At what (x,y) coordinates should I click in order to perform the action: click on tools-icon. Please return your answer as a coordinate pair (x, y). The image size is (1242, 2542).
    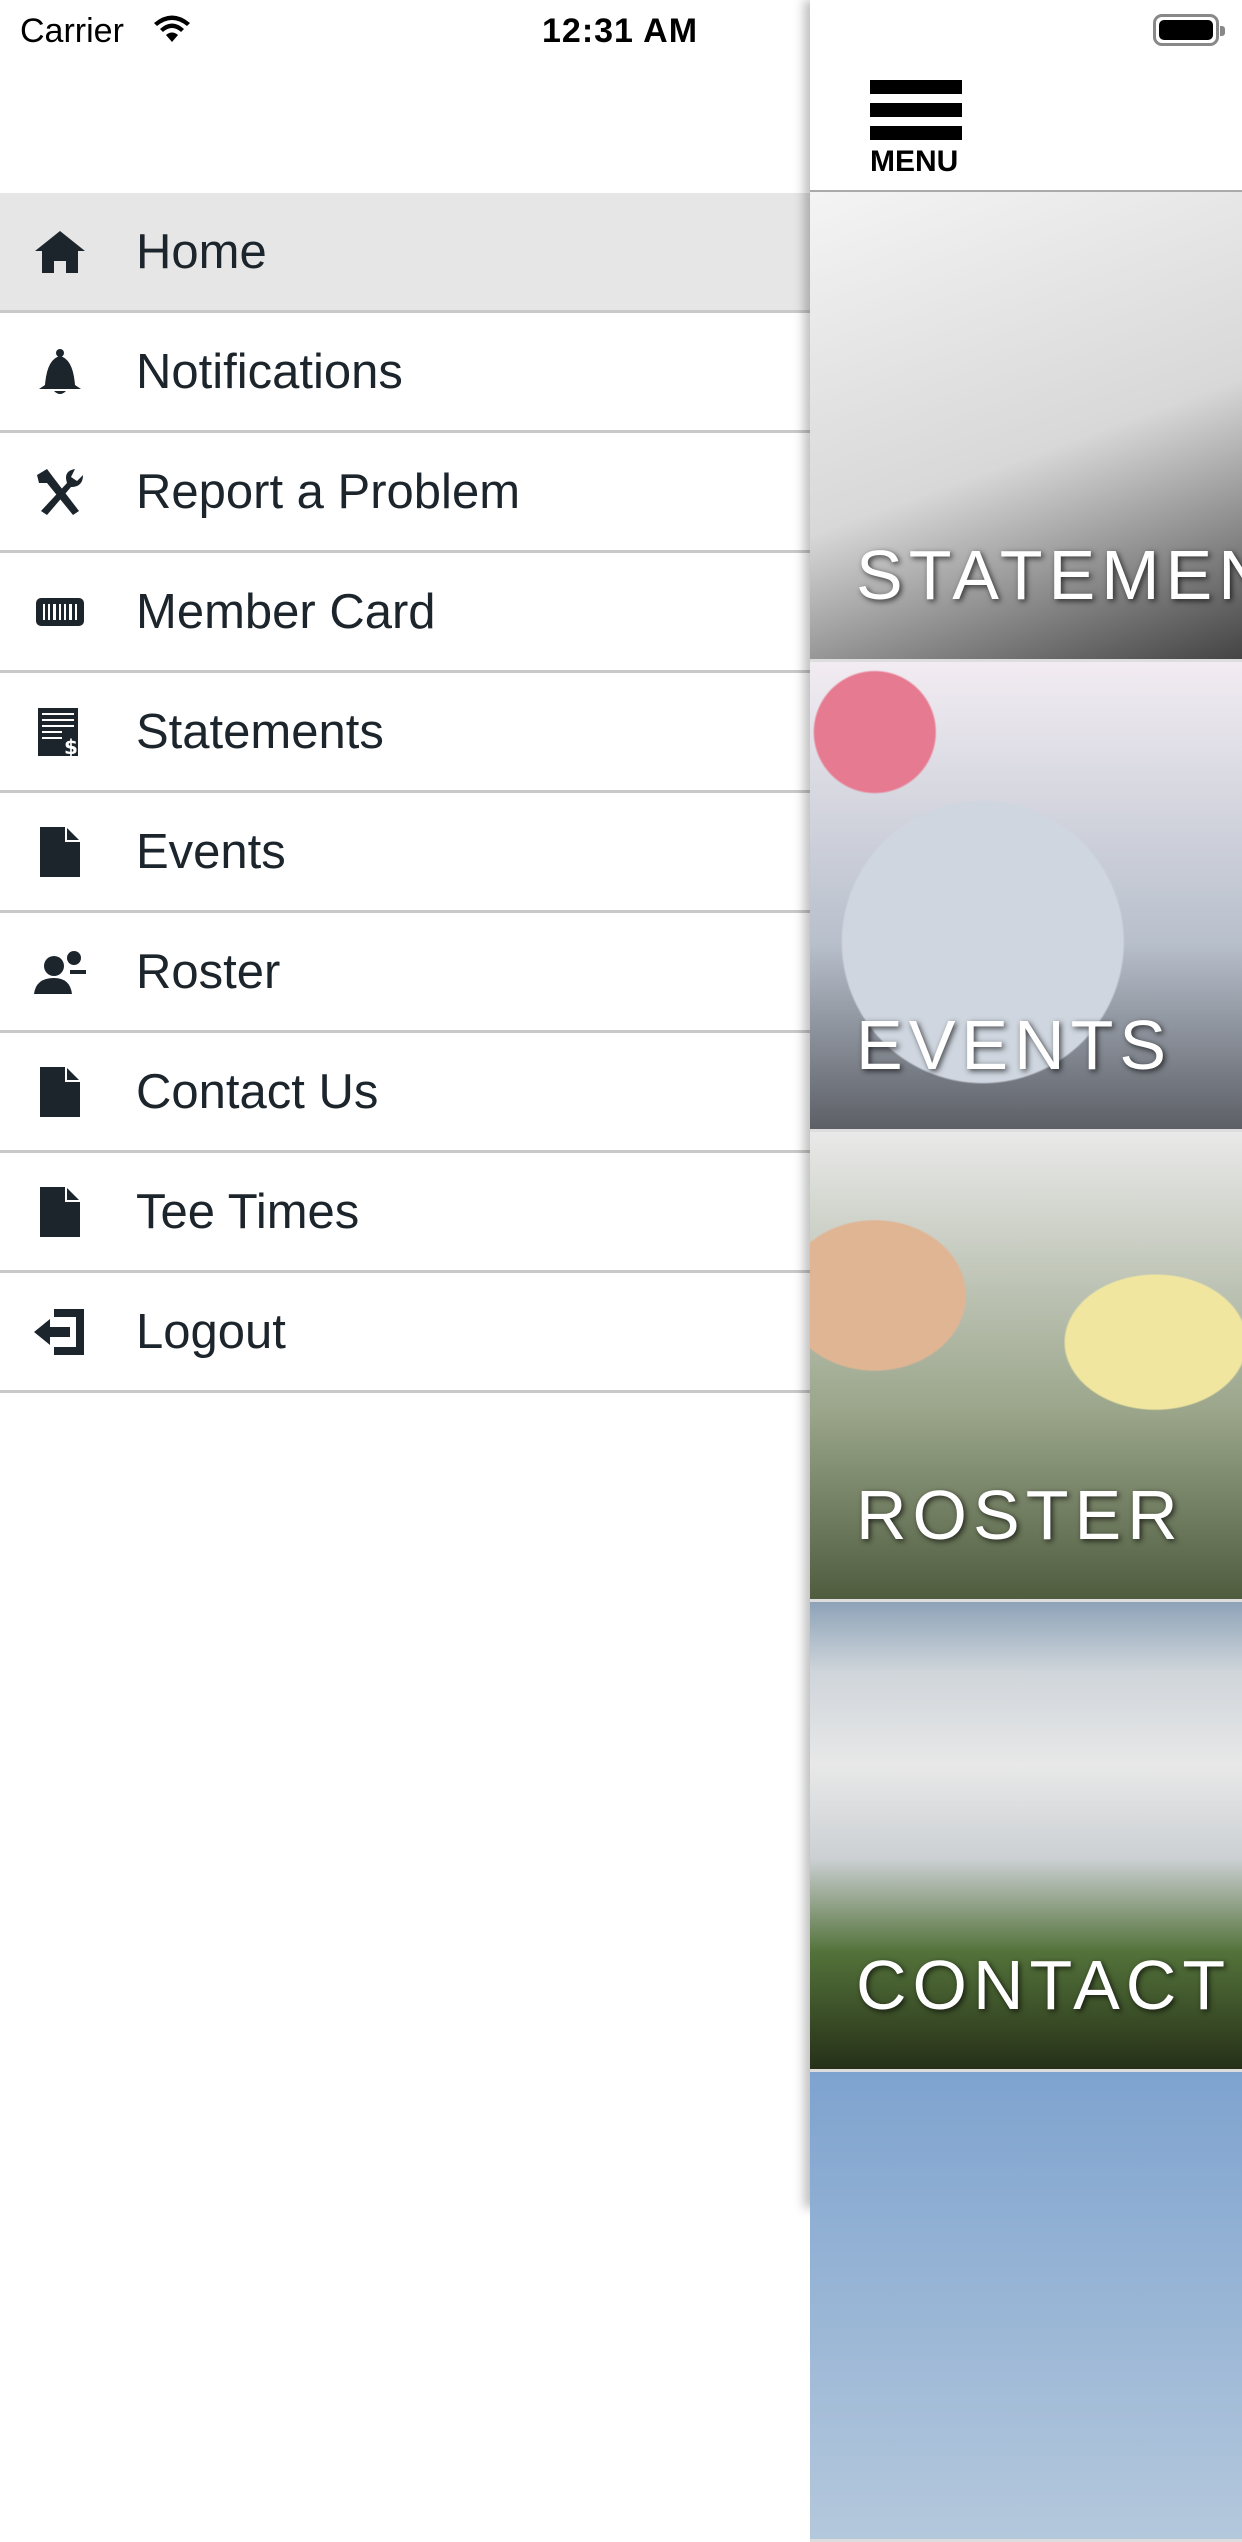
    Looking at the image, I should click on (60, 492).